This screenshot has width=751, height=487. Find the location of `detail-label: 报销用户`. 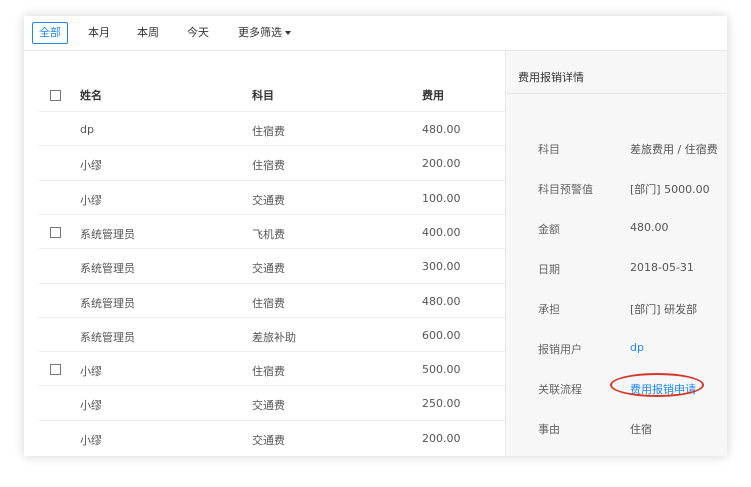

detail-label: 报销用户 is located at coordinates (560, 349).